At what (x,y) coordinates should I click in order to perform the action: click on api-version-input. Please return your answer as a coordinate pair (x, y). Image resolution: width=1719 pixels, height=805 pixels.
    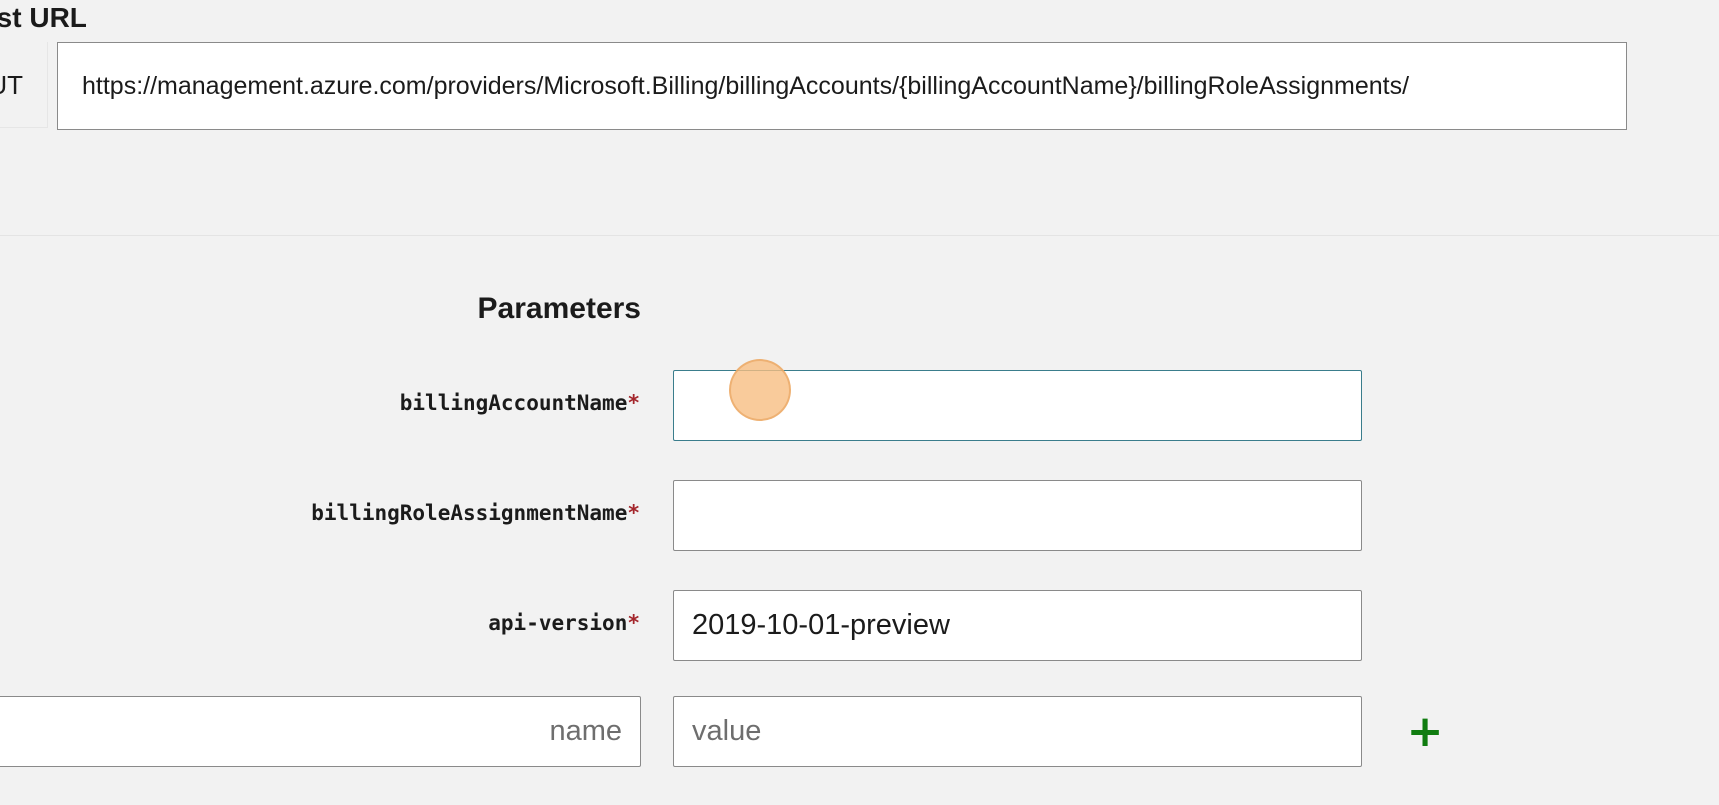
    Looking at the image, I should click on (1017, 625).